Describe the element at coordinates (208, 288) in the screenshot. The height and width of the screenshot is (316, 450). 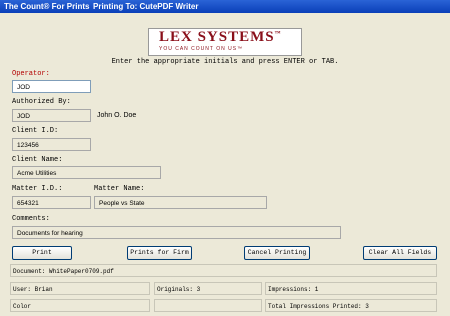
I see `status-originals: Originals: 3` at that location.